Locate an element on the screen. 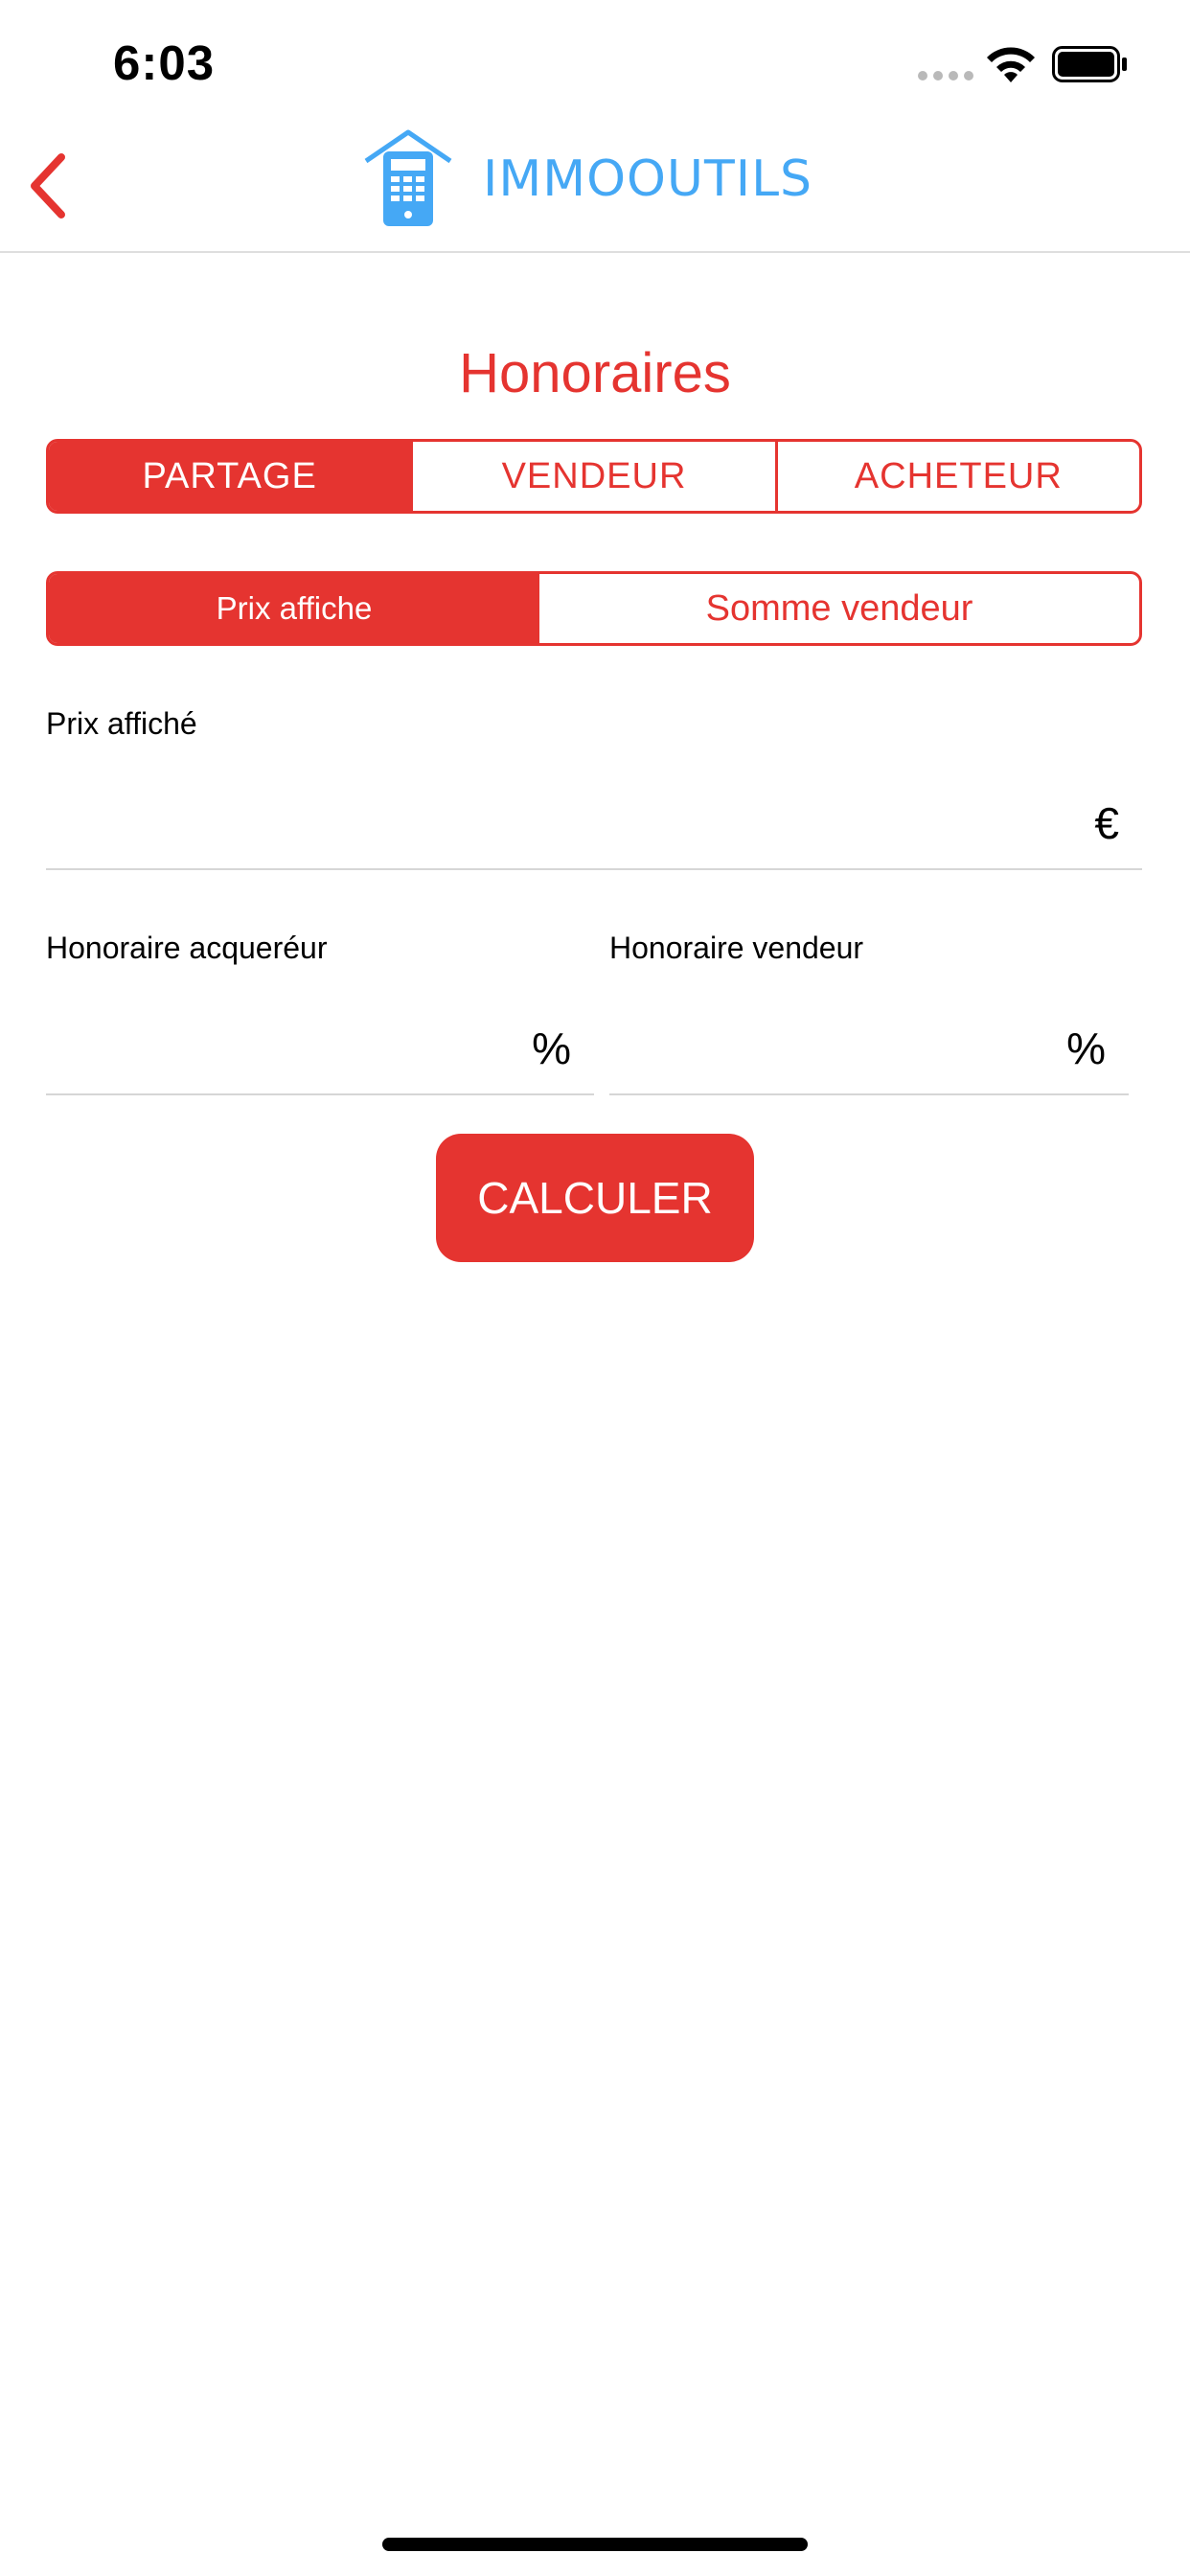  mode-prix-affiche: Prix affiche is located at coordinates (294, 608).